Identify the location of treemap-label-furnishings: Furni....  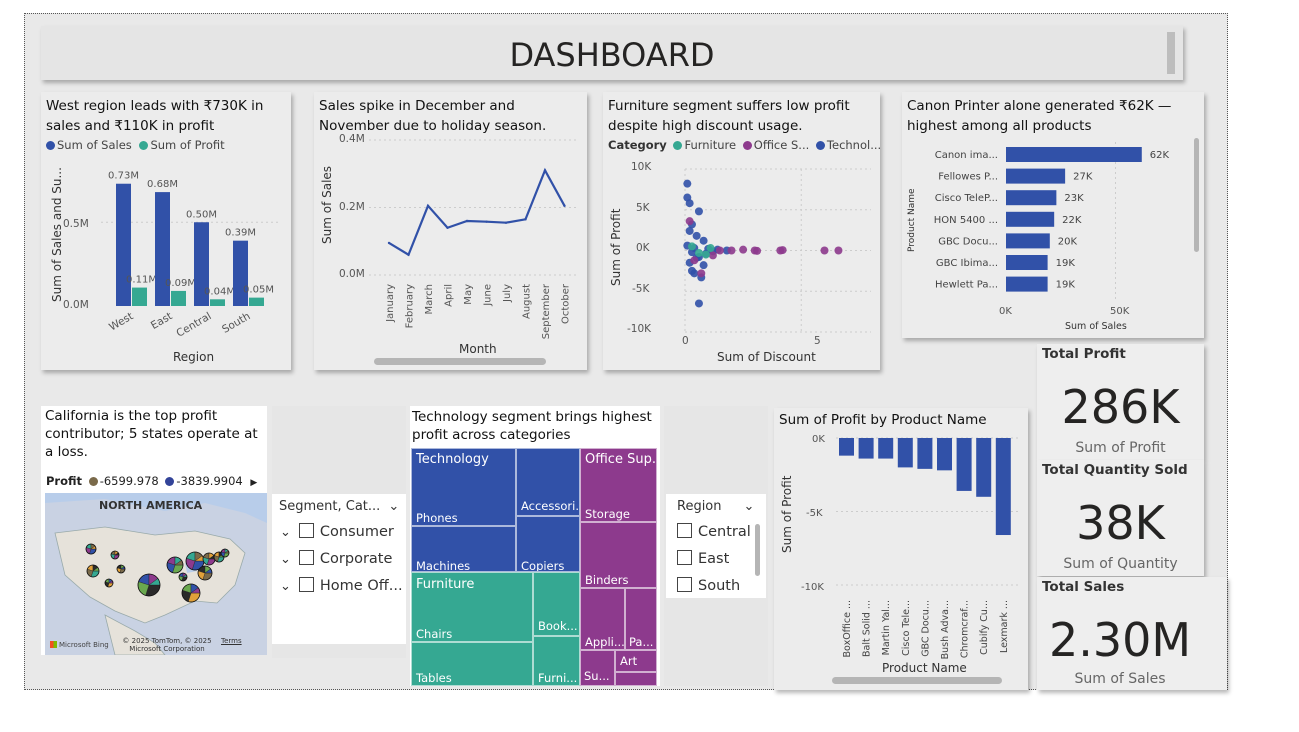
(558, 678).